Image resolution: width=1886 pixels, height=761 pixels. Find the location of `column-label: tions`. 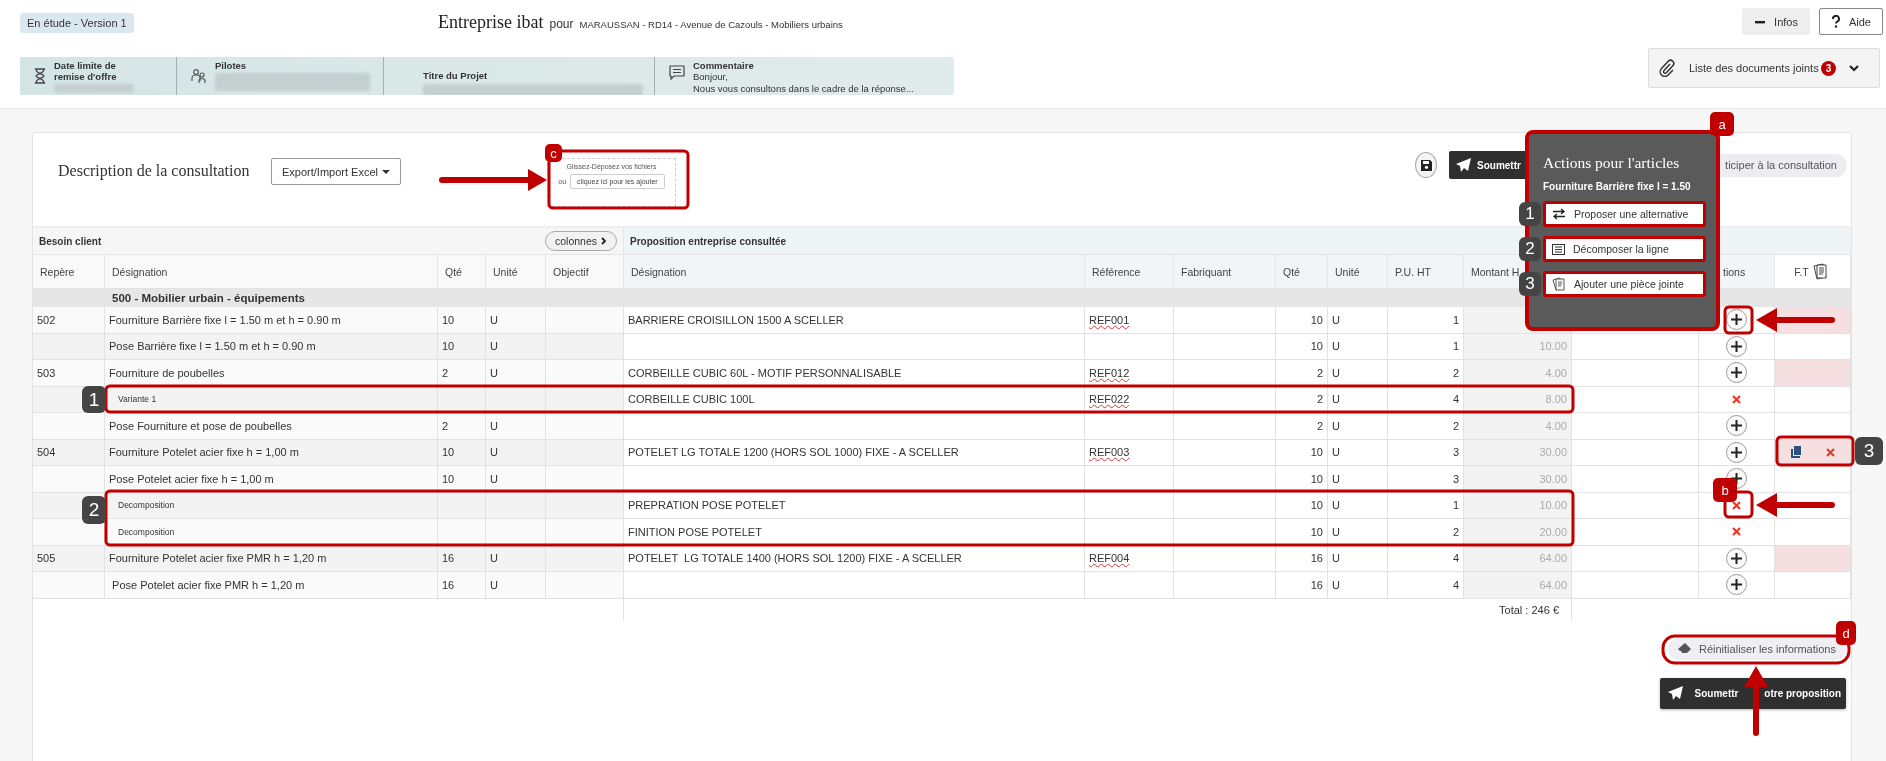

column-label: tions is located at coordinates (1734, 271).